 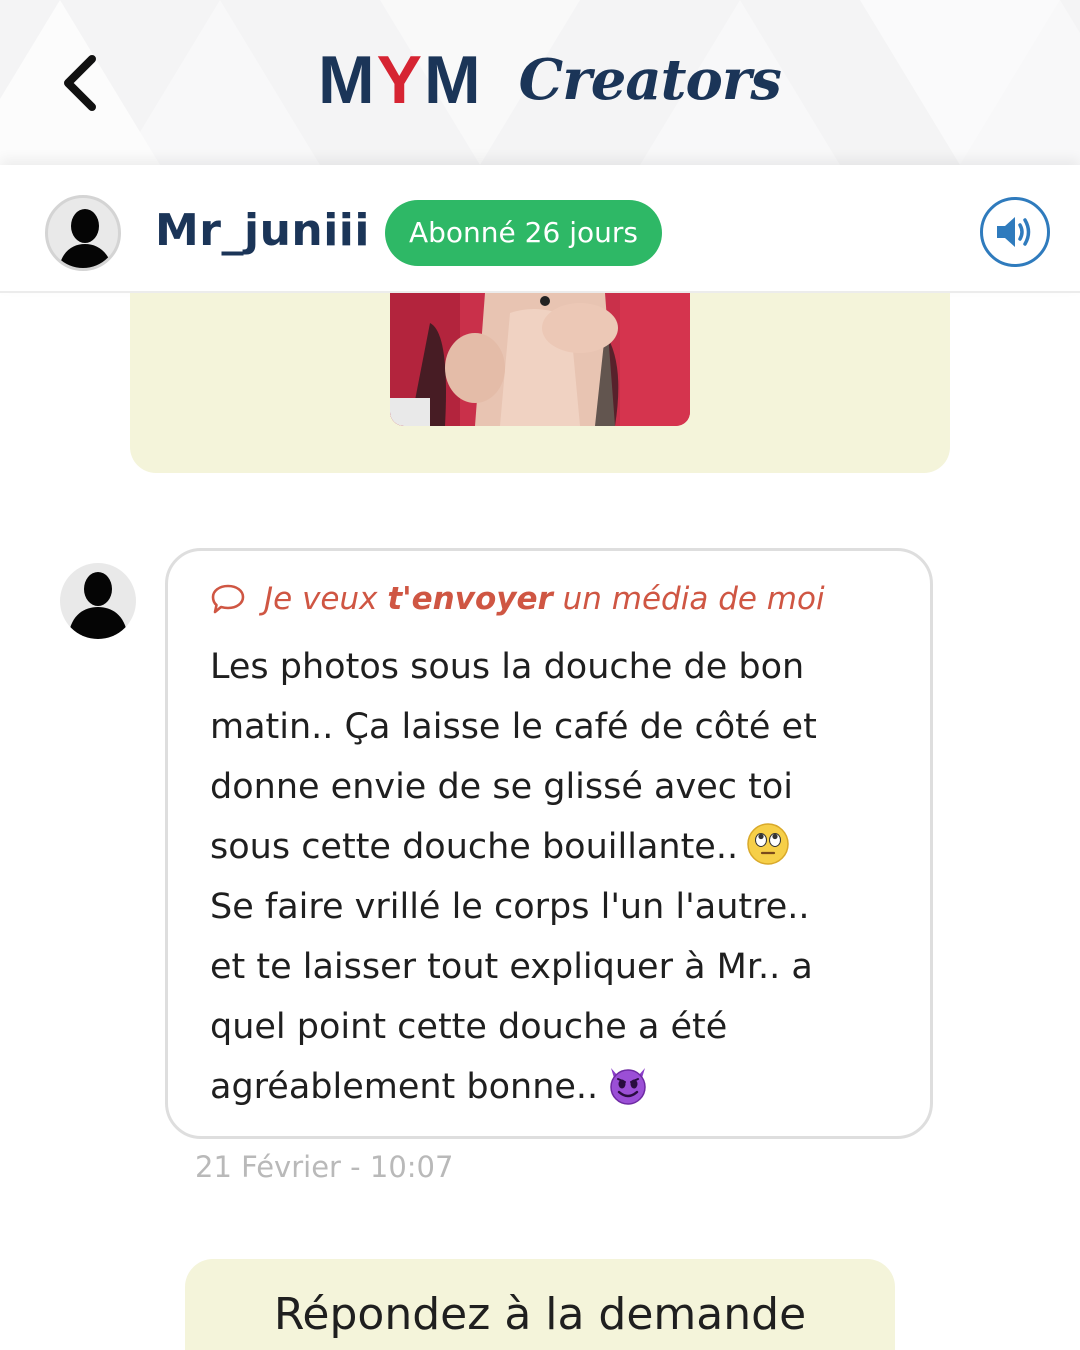 What do you see at coordinates (262, 231) in the screenshot?
I see `subscriber-username: Mr_juniii` at bounding box center [262, 231].